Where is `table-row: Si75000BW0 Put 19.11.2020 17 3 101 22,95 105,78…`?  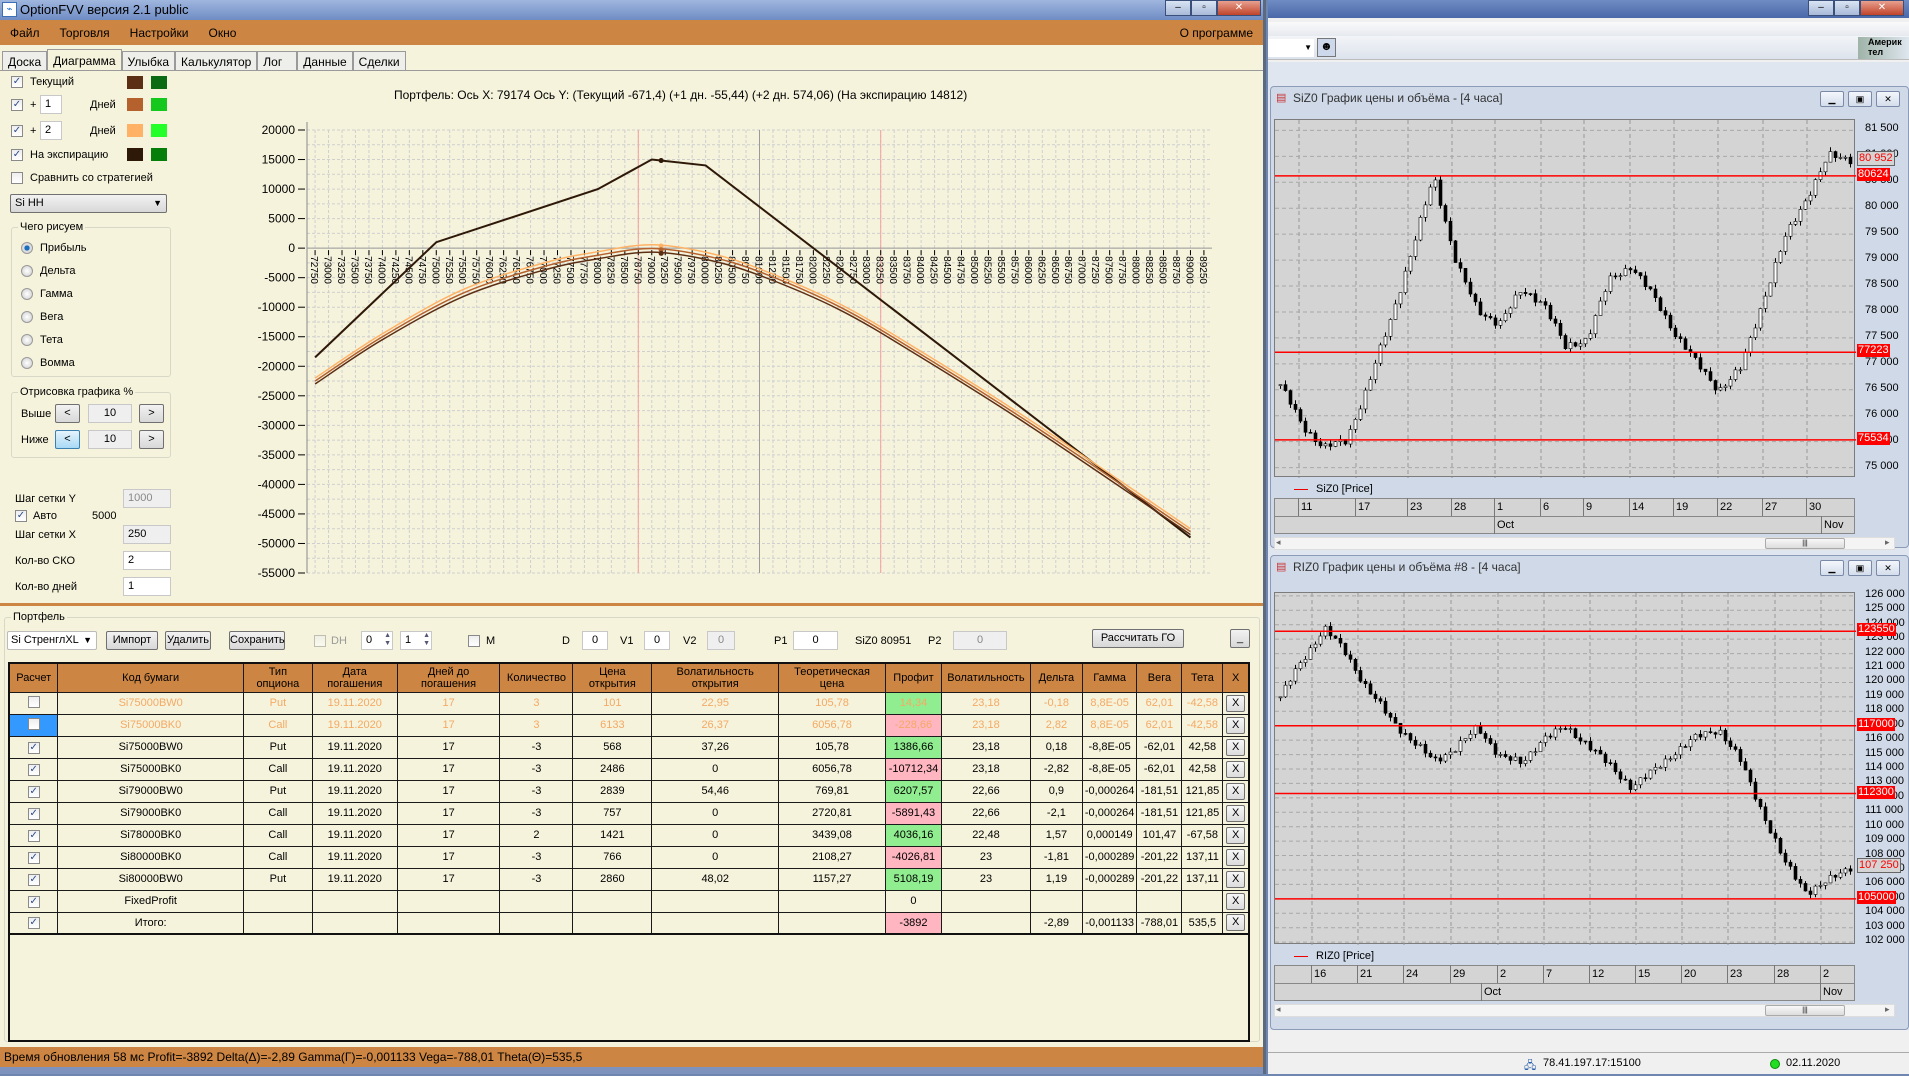 table-row: Si75000BW0 Put 19.11.2020 17 3 101 22,95 105,78… is located at coordinates (629, 703).